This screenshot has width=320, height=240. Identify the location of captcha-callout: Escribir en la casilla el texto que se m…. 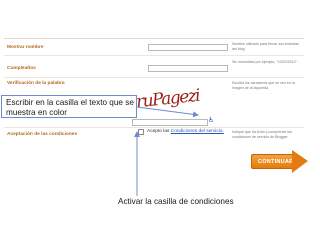
(69, 106).